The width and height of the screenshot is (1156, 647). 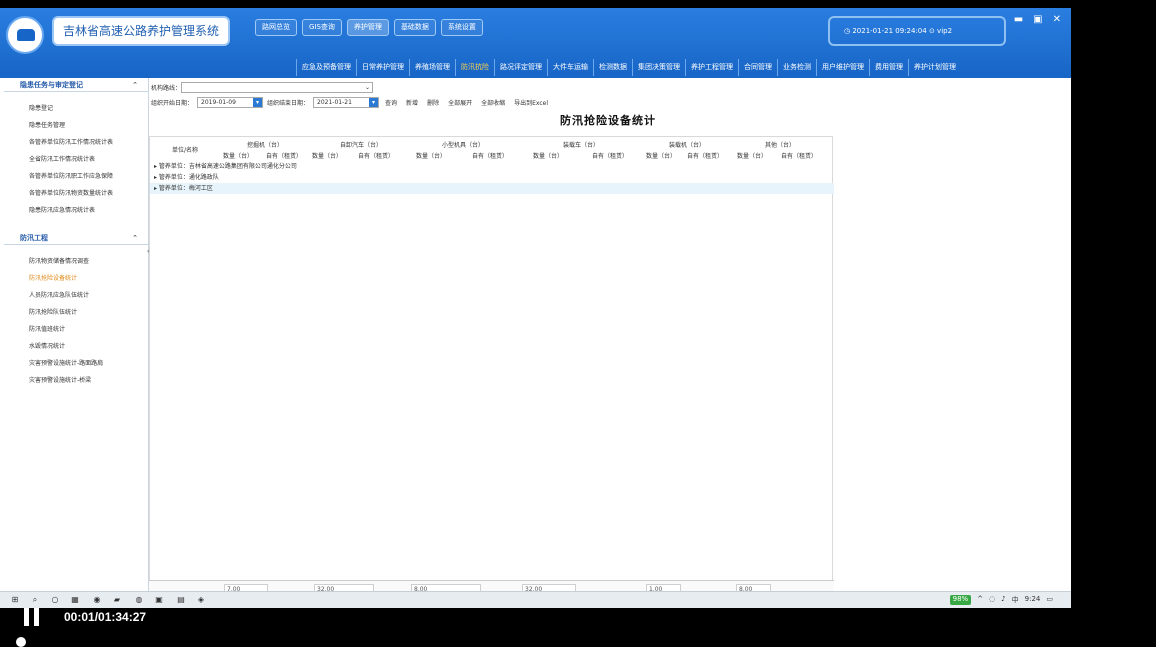 I want to click on shield-icon: ◈, so click(x=201, y=600).